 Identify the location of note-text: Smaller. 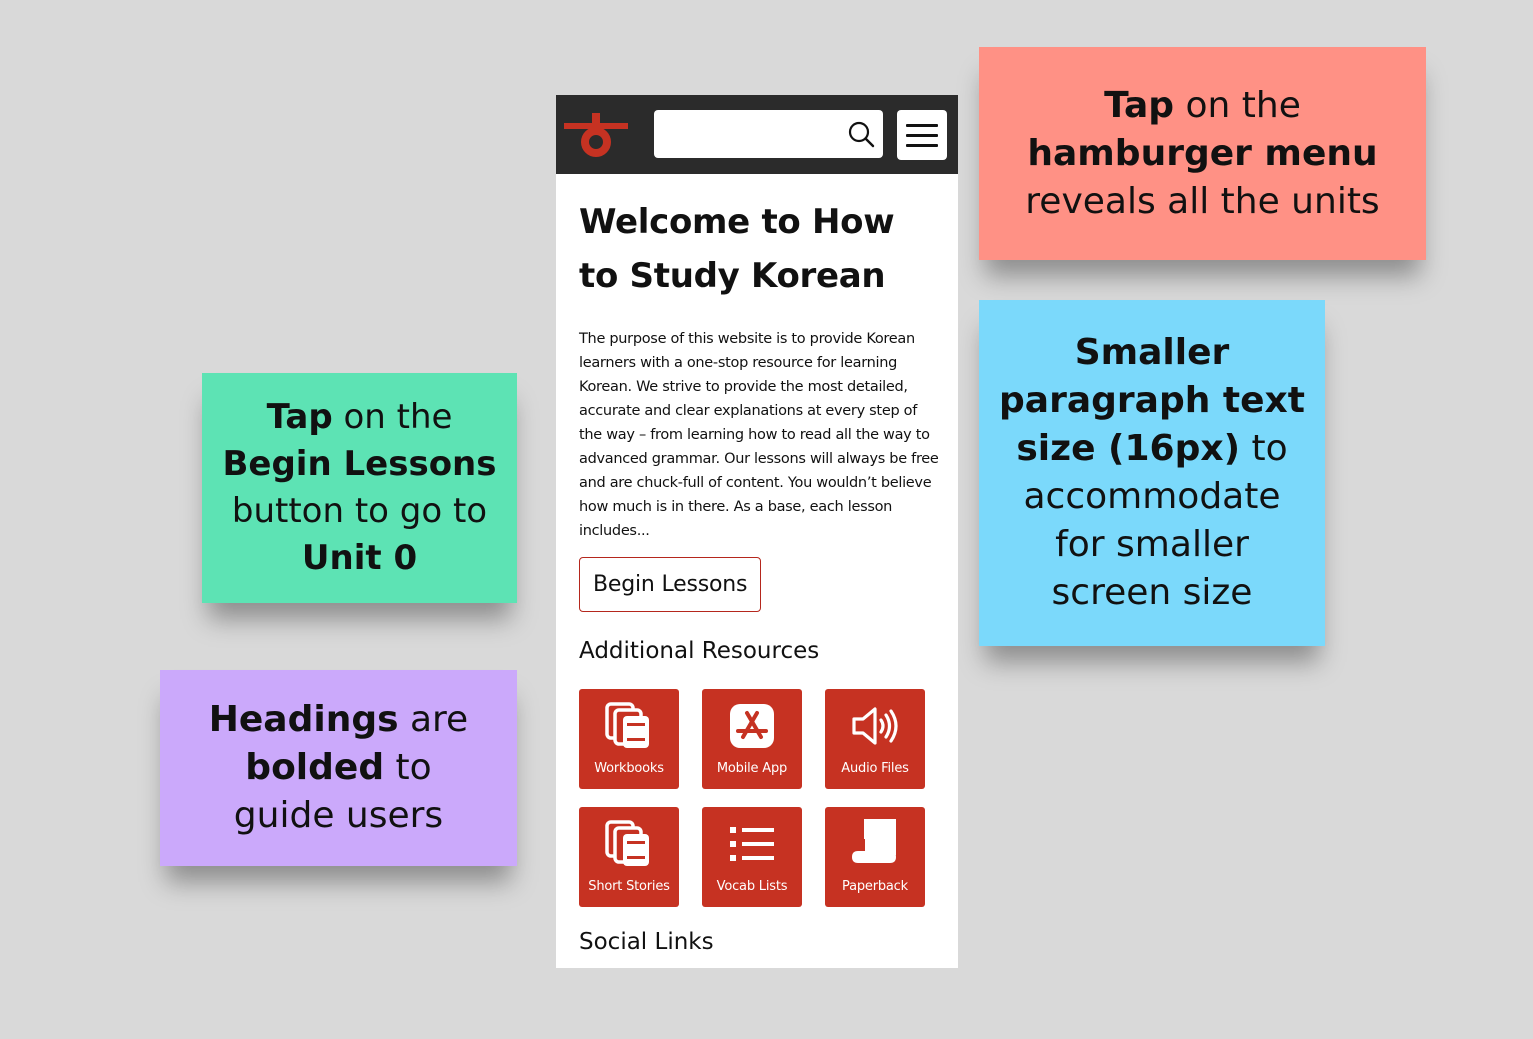
(1152, 352).